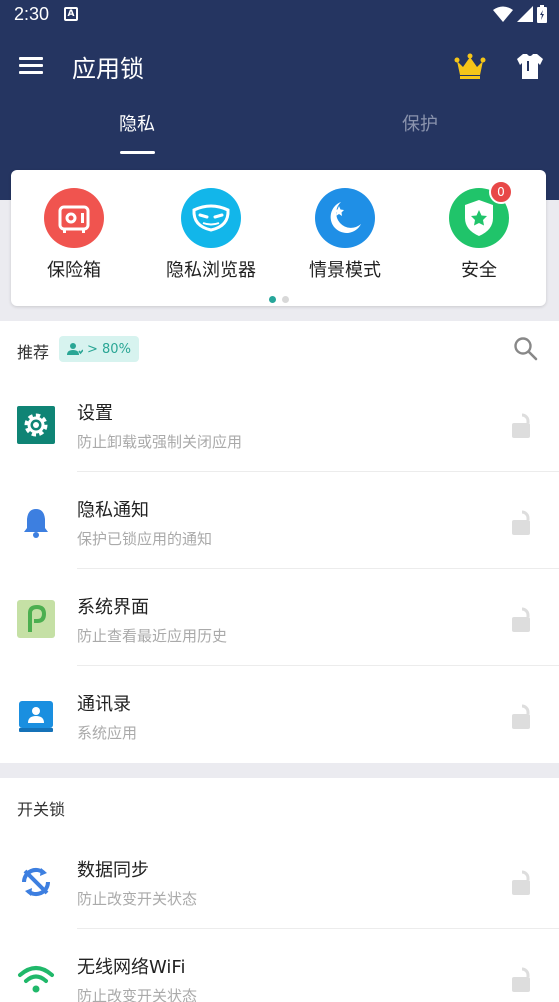 This screenshot has height=1002, width=559. I want to click on feature-browser: 隐私浏览器, so click(211, 235).